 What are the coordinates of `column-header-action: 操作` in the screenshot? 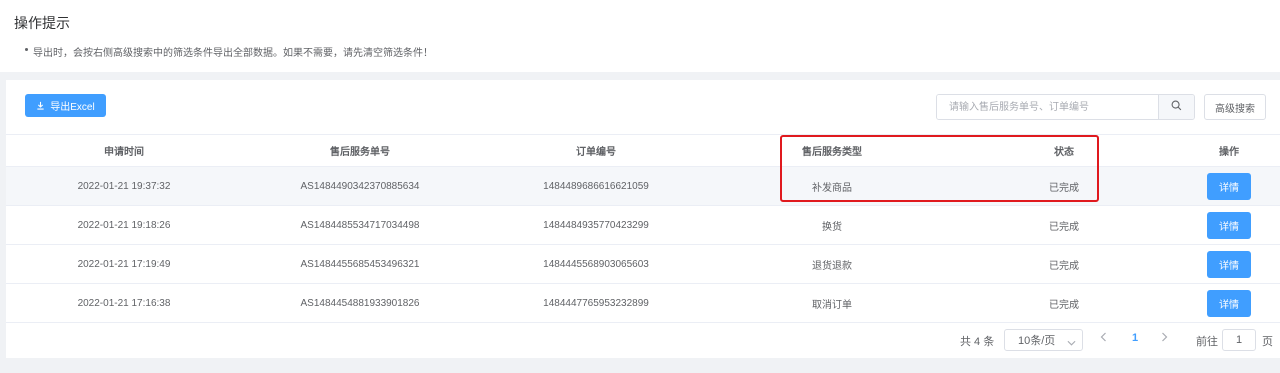 It's located at (1229, 150).